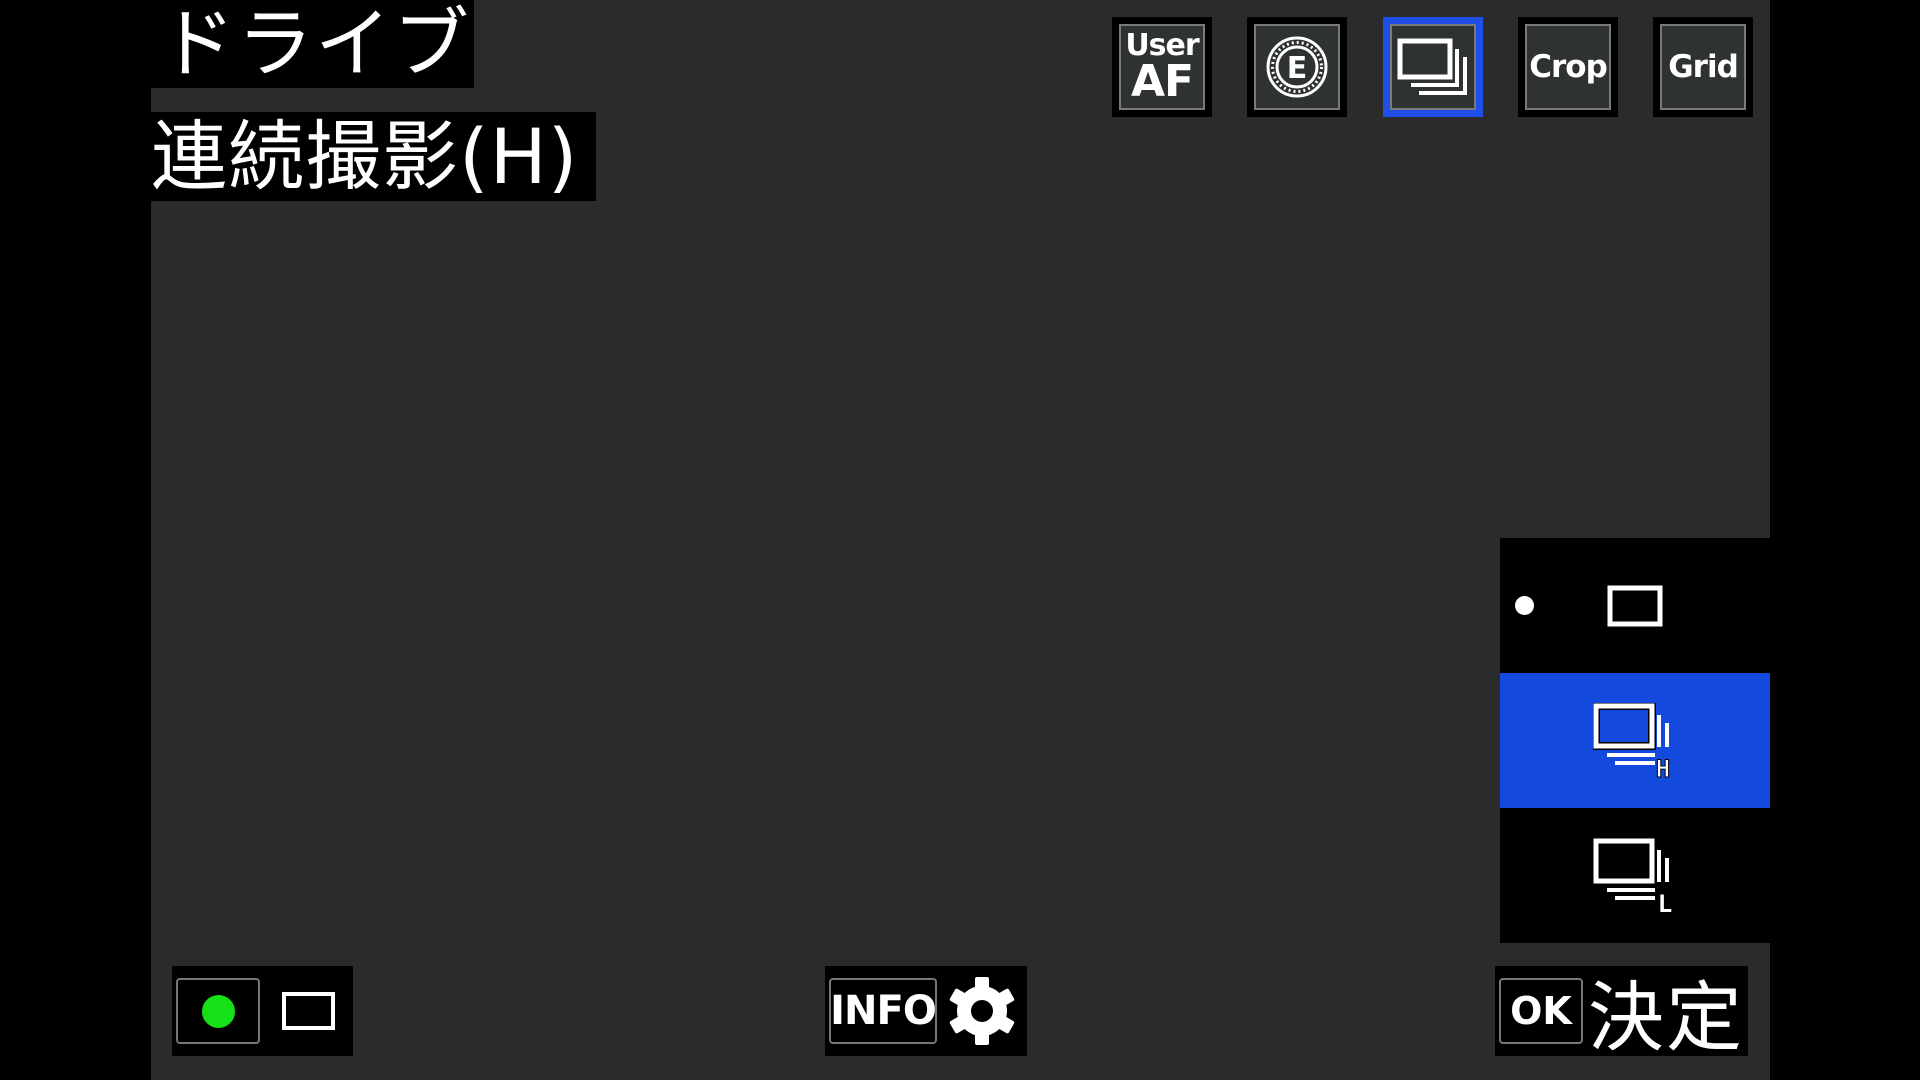  What do you see at coordinates (1666, 1017) in the screenshot?
I see `confirm-label: 決定` at bounding box center [1666, 1017].